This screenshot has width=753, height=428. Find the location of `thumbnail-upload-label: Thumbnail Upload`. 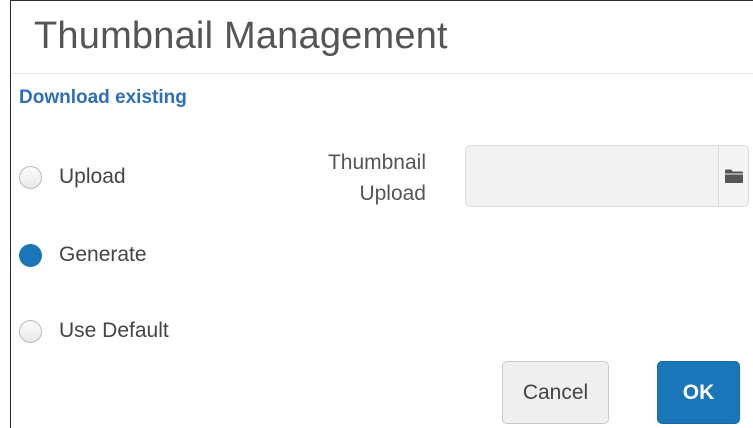

thumbnail-upload-label: Thumbnail Upload is located at coordinates (343, 178).